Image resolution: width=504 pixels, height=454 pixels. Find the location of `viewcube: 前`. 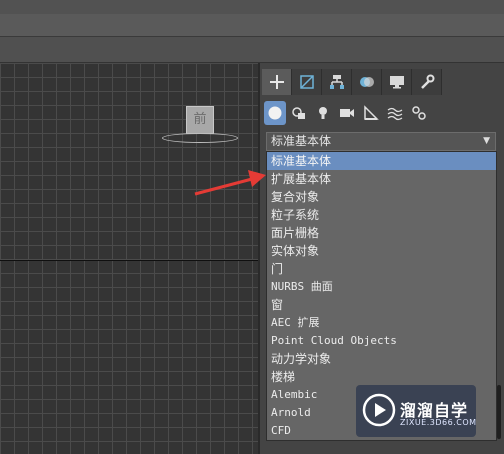

viewcube: 前 is located at coordinates (200, 120).